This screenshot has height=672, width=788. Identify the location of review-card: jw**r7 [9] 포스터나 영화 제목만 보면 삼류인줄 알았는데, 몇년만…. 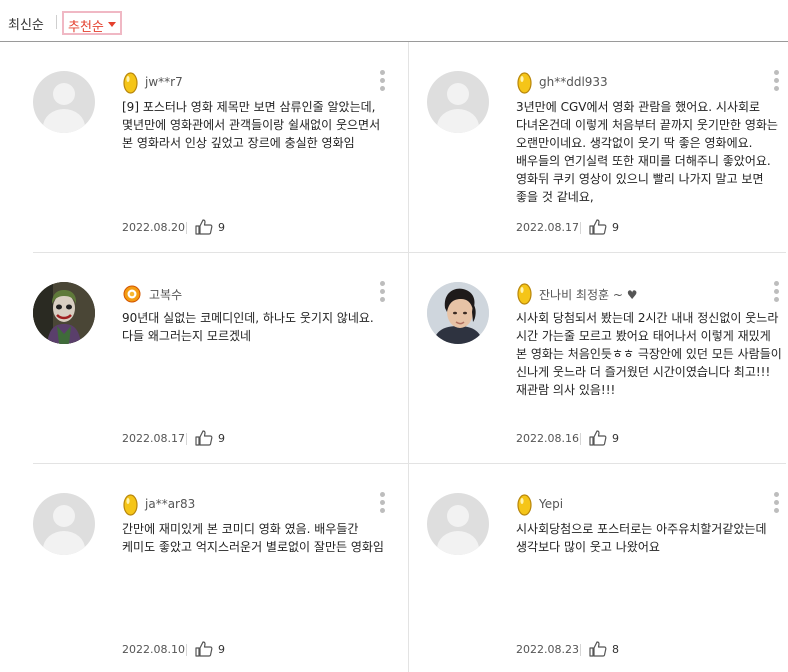
(219, 147).